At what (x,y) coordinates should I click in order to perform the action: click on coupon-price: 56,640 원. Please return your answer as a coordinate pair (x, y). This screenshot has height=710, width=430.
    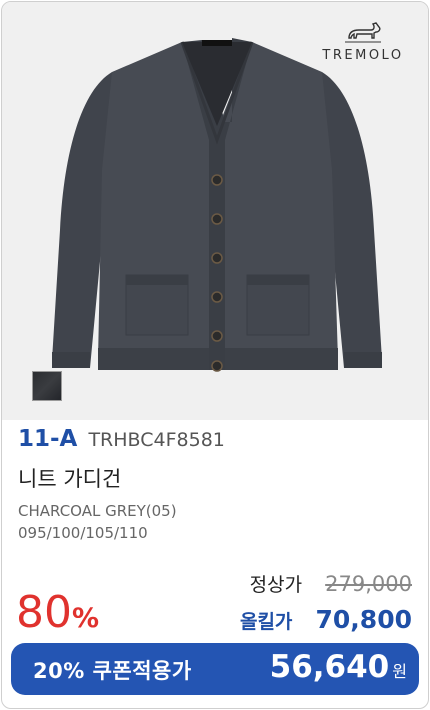
    Looking at the image, I should click on (338, 667).